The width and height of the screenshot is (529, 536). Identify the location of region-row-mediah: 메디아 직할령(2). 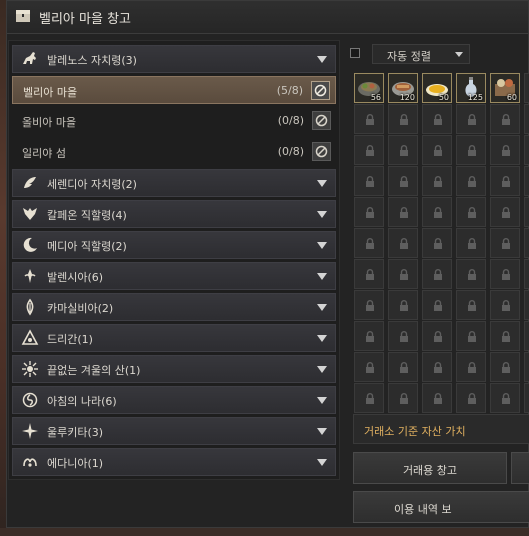
(174, 245).